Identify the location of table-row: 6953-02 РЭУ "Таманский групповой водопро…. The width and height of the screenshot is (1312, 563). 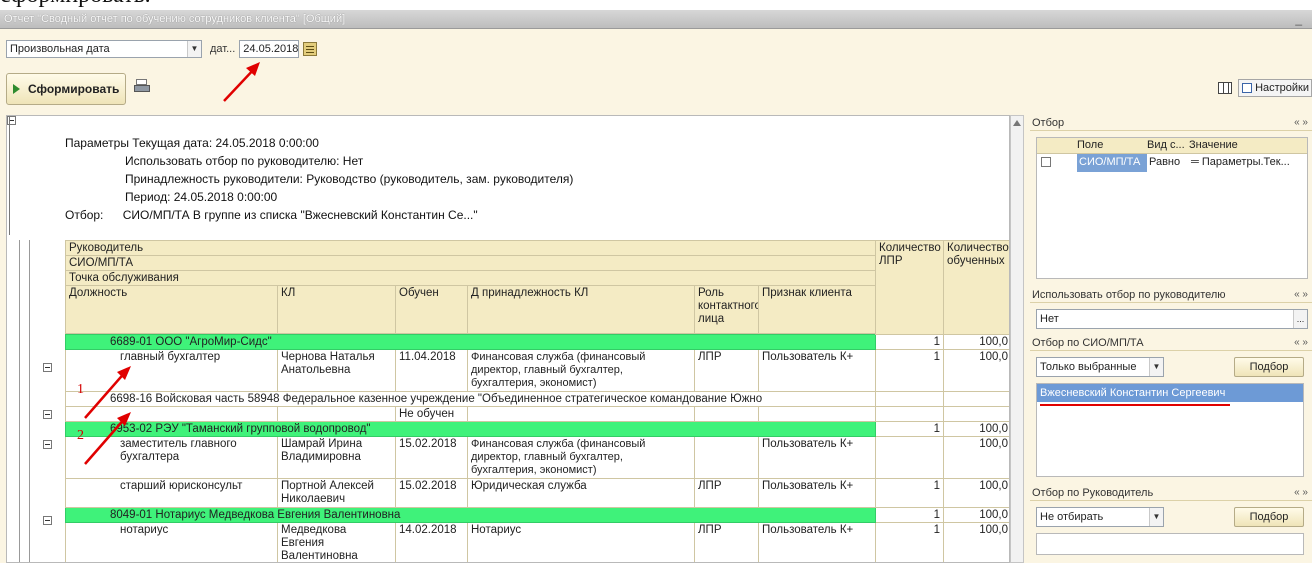
(537, 429).